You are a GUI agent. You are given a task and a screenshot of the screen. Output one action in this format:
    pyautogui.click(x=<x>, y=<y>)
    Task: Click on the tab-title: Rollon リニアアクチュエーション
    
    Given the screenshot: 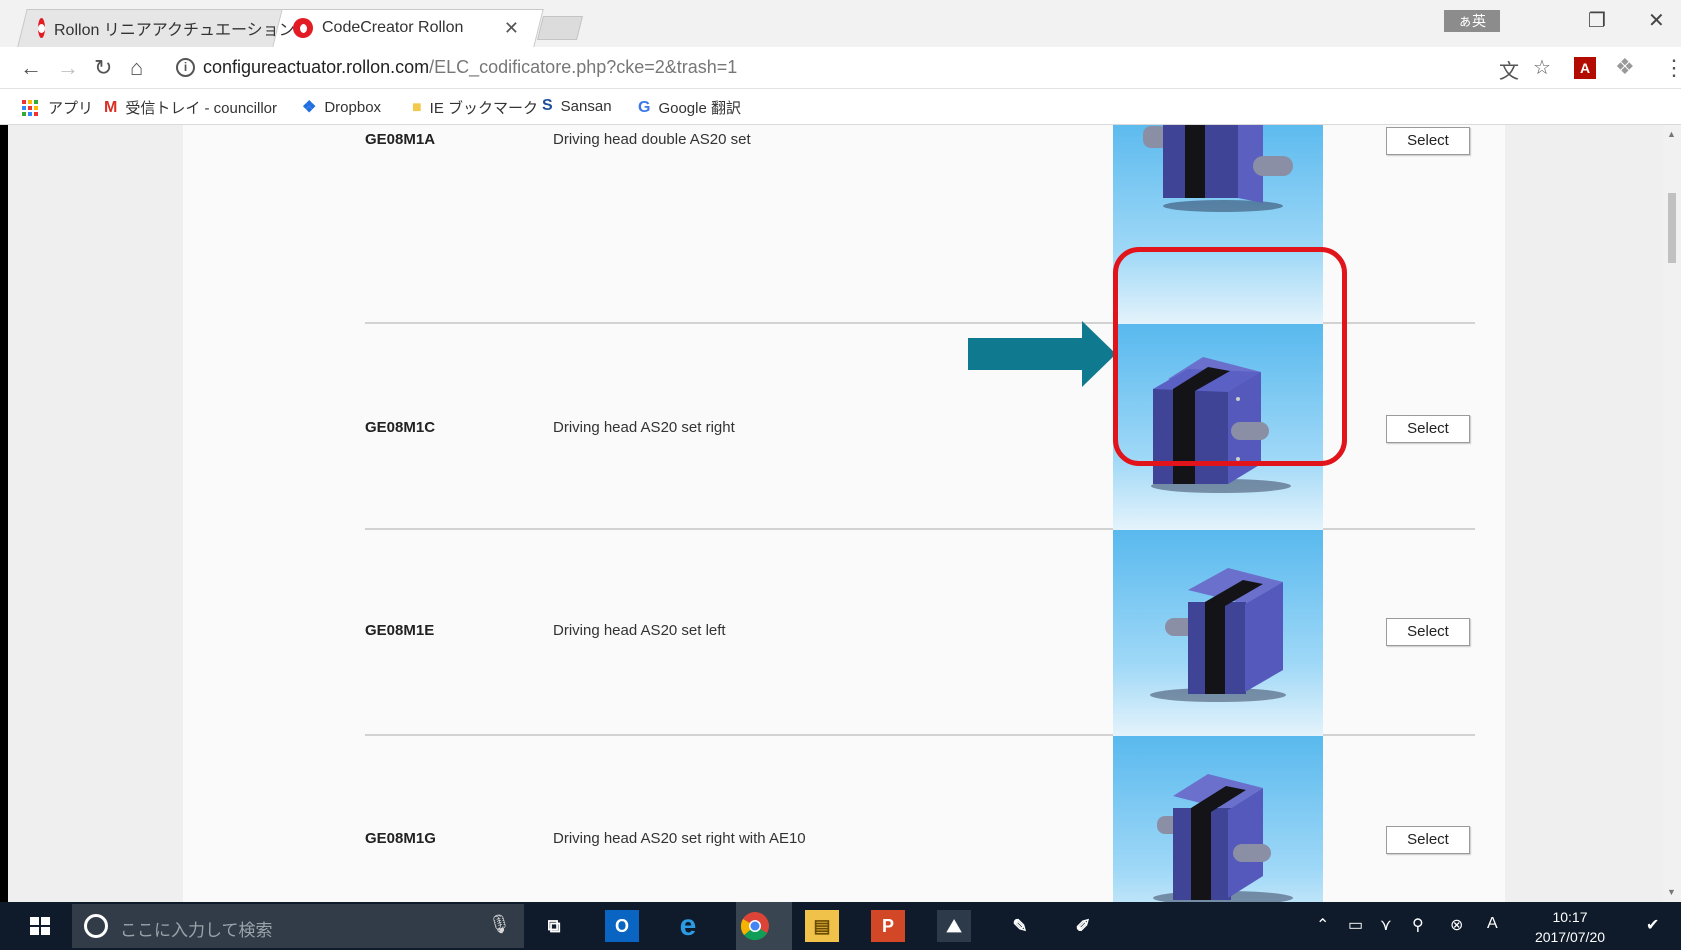 What is the action you would take?
    pyautogui.click(x=174, y=30)
    